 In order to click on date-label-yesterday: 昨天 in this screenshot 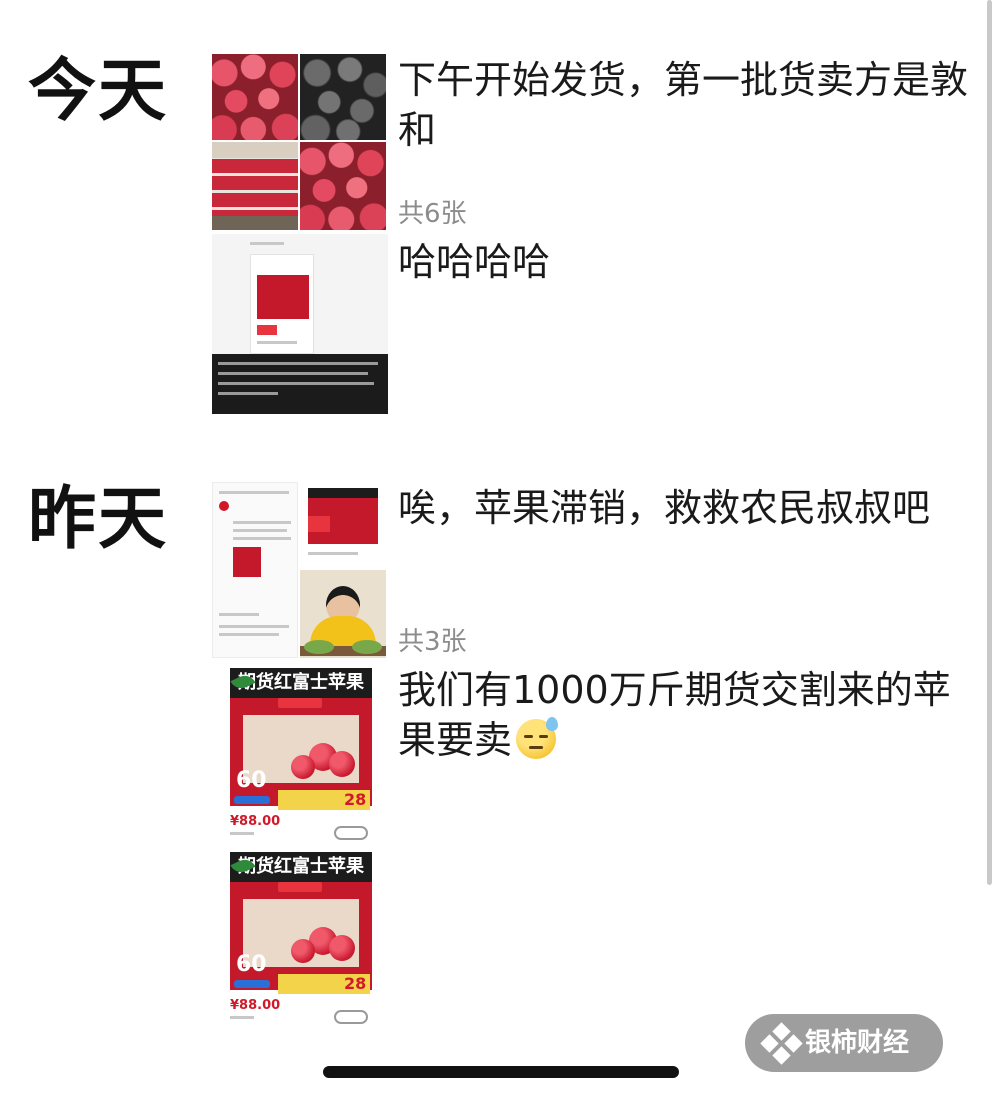, I will do `click(98, 519)`.